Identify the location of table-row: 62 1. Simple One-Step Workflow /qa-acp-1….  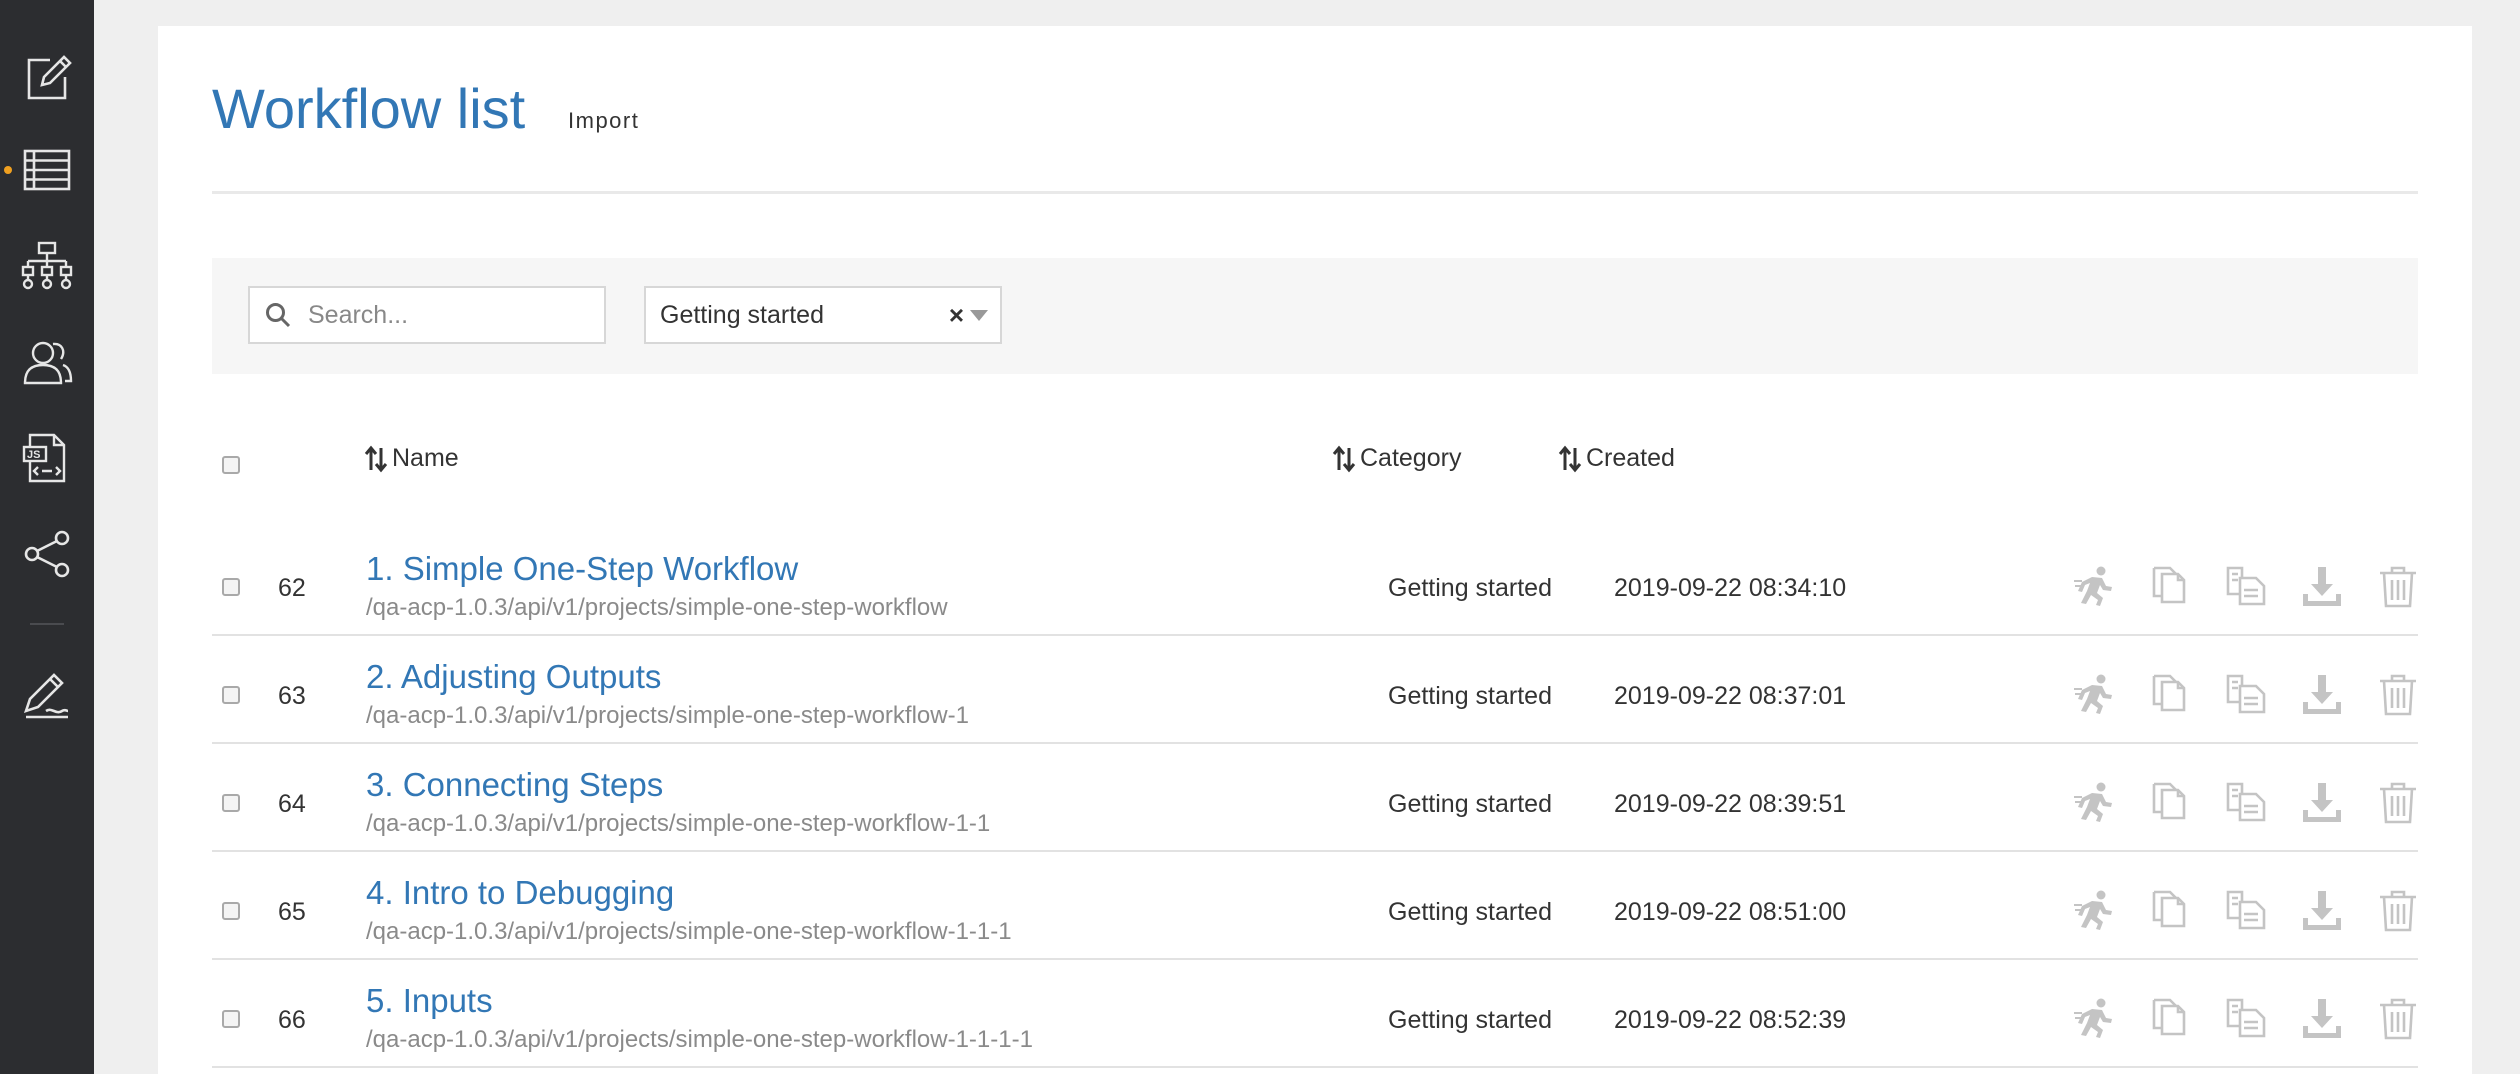
(1315, 582).